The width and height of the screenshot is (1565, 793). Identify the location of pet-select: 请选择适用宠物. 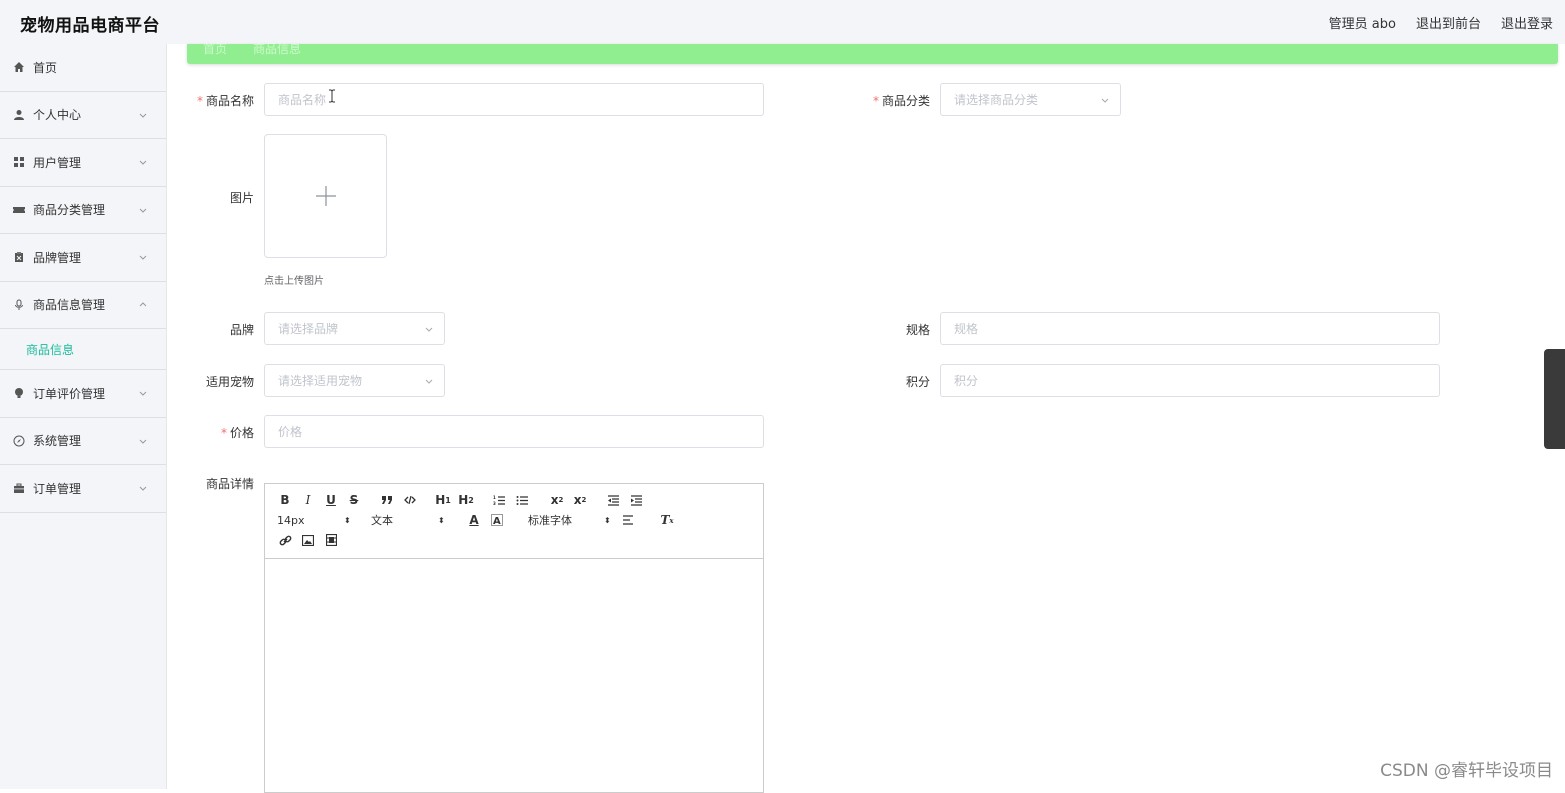
(354, 380).